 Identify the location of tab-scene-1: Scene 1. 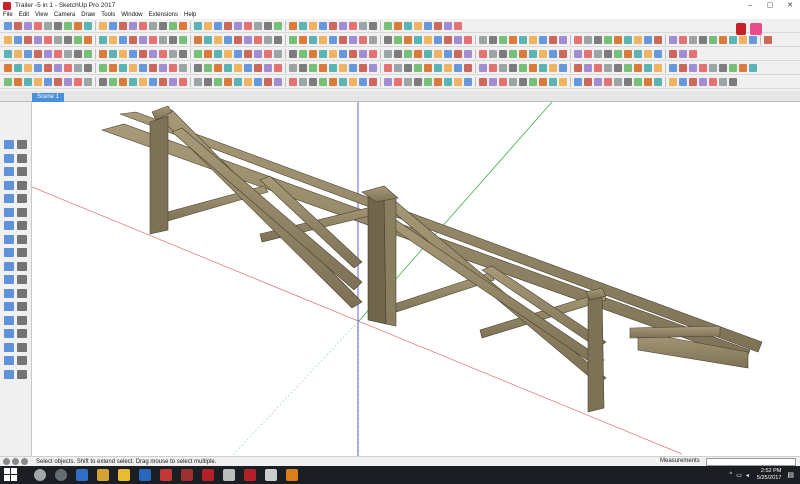
(48, 97).